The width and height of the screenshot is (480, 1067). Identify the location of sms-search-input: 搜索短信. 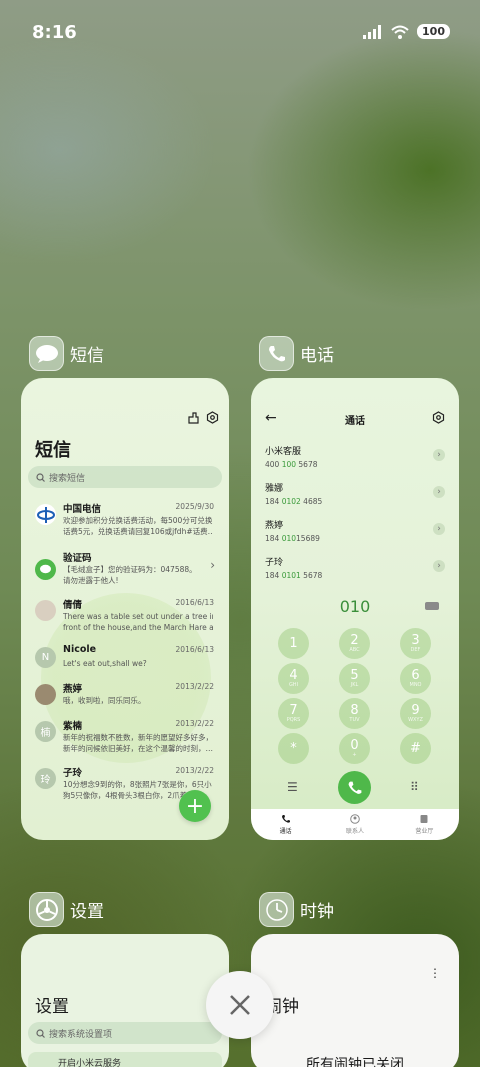
(125, 477).